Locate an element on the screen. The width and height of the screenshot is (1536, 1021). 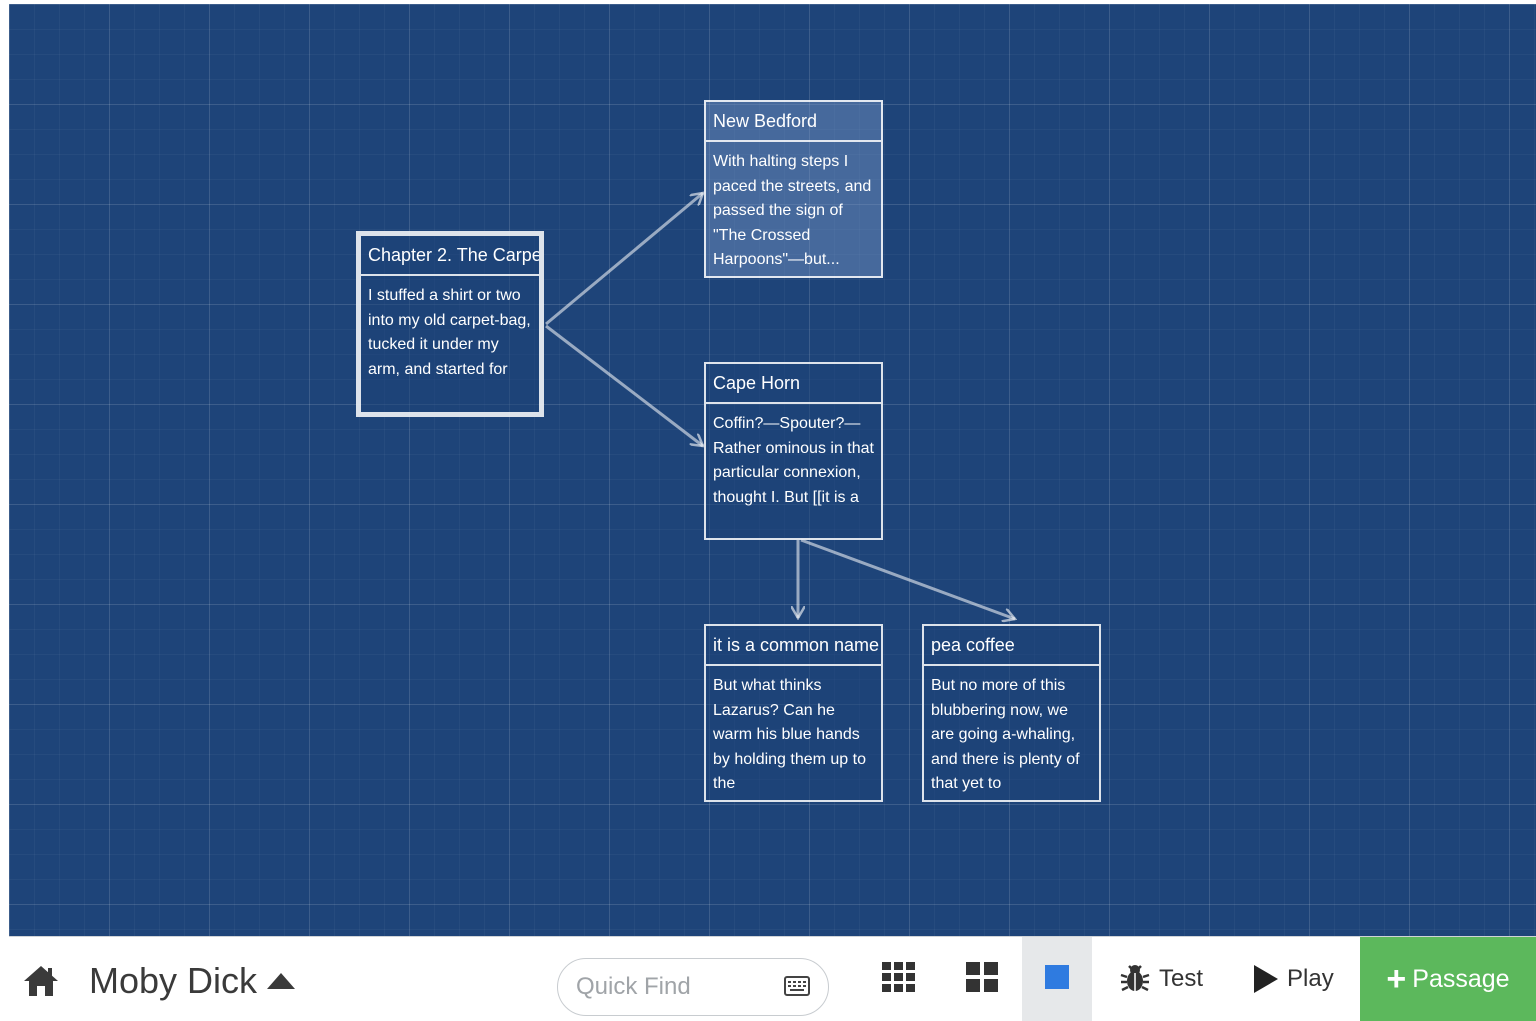
story-menu-button: Moby Dick is located at coordinates (192, 981).